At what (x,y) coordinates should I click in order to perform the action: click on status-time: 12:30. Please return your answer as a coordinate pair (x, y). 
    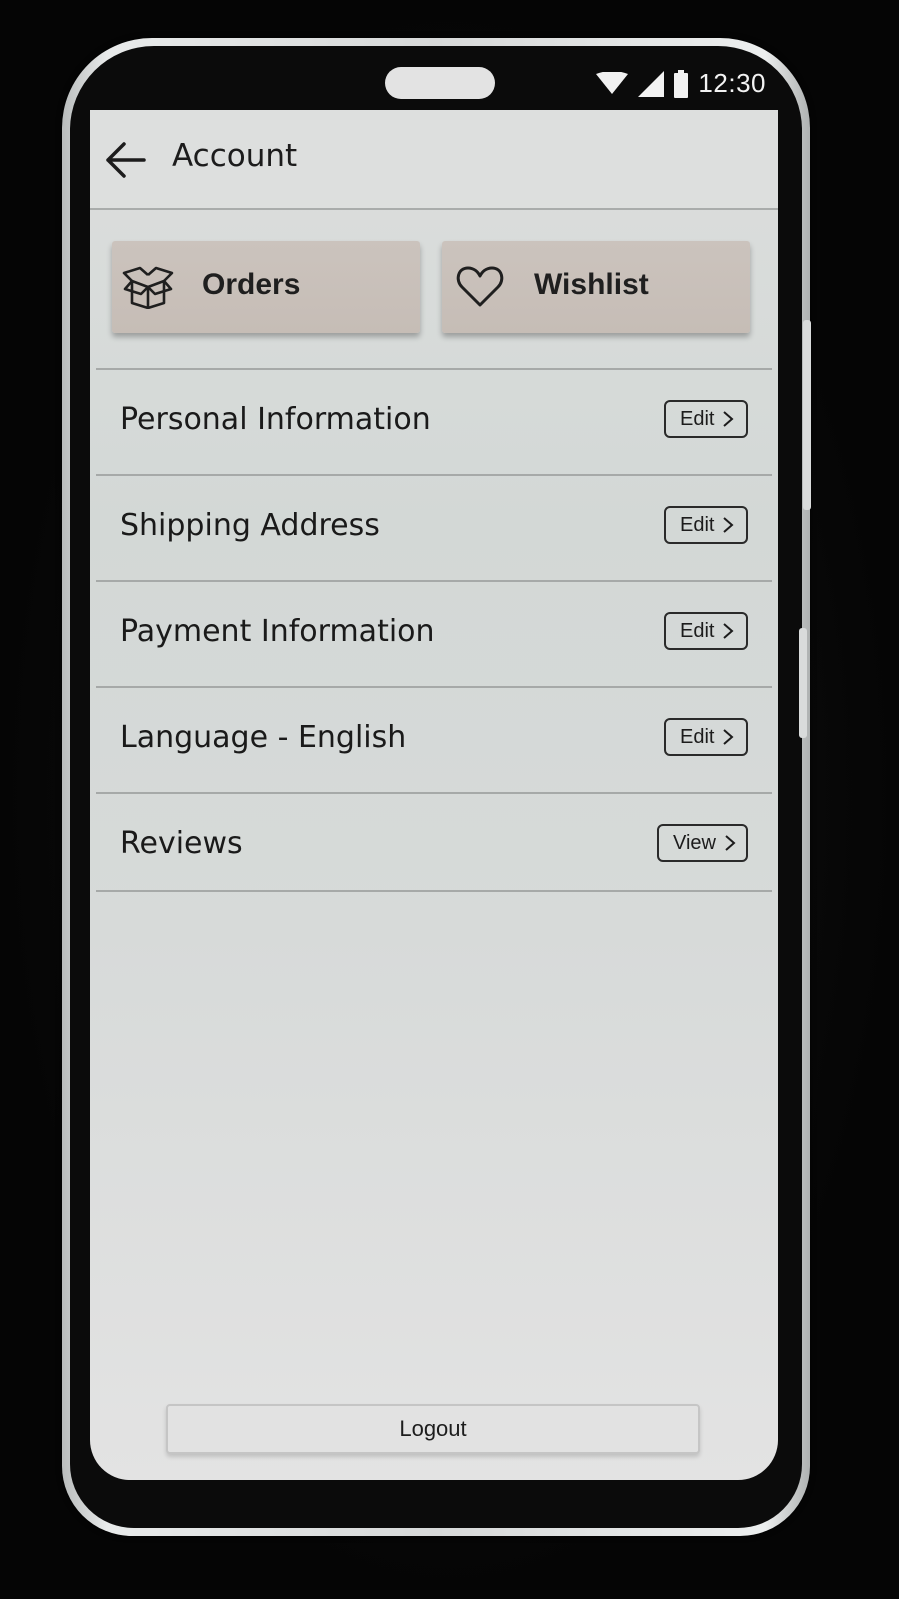
    Looking at the image, I should click on (732, 83).